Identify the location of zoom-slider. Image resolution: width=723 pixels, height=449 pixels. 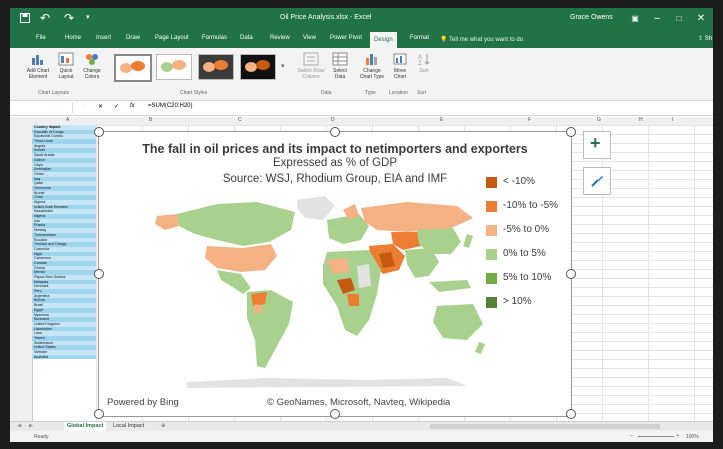
(656, 436).